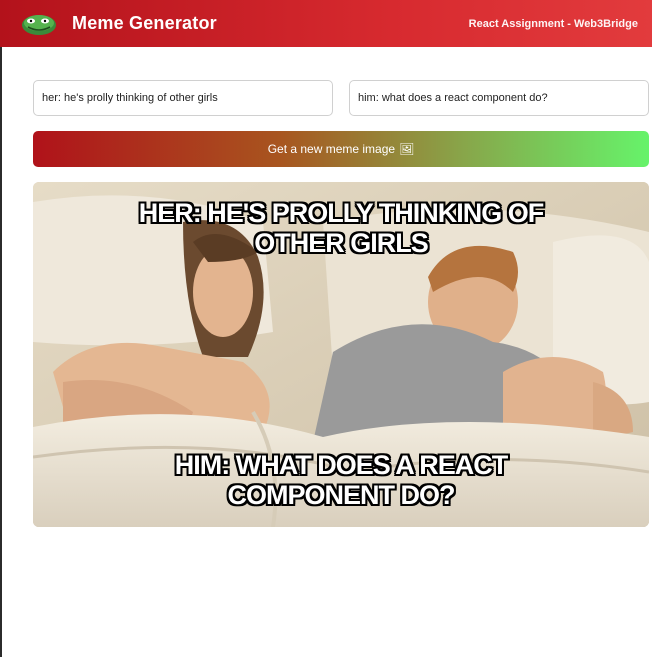 The height and width of the screenshot is (657, 652). I want to click on top-text-input, so click(183, 98).